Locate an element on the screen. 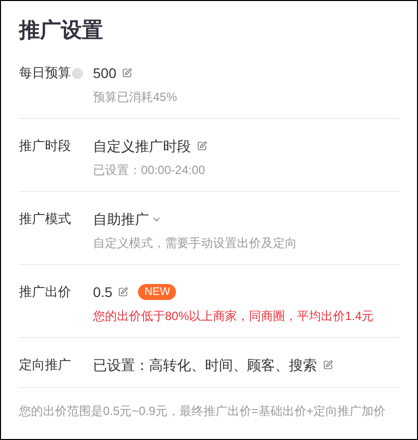  field-value: 自助推广 is located at coordinates (121, 219).